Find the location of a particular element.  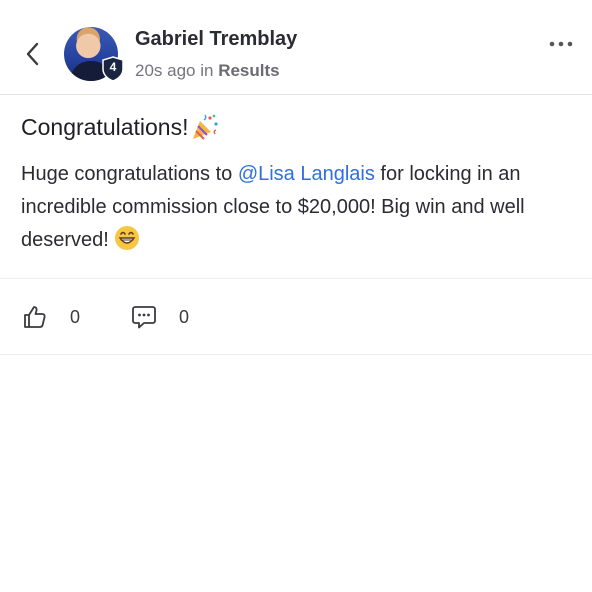

post-time: 20s ago is located at coordinates (165, 70).